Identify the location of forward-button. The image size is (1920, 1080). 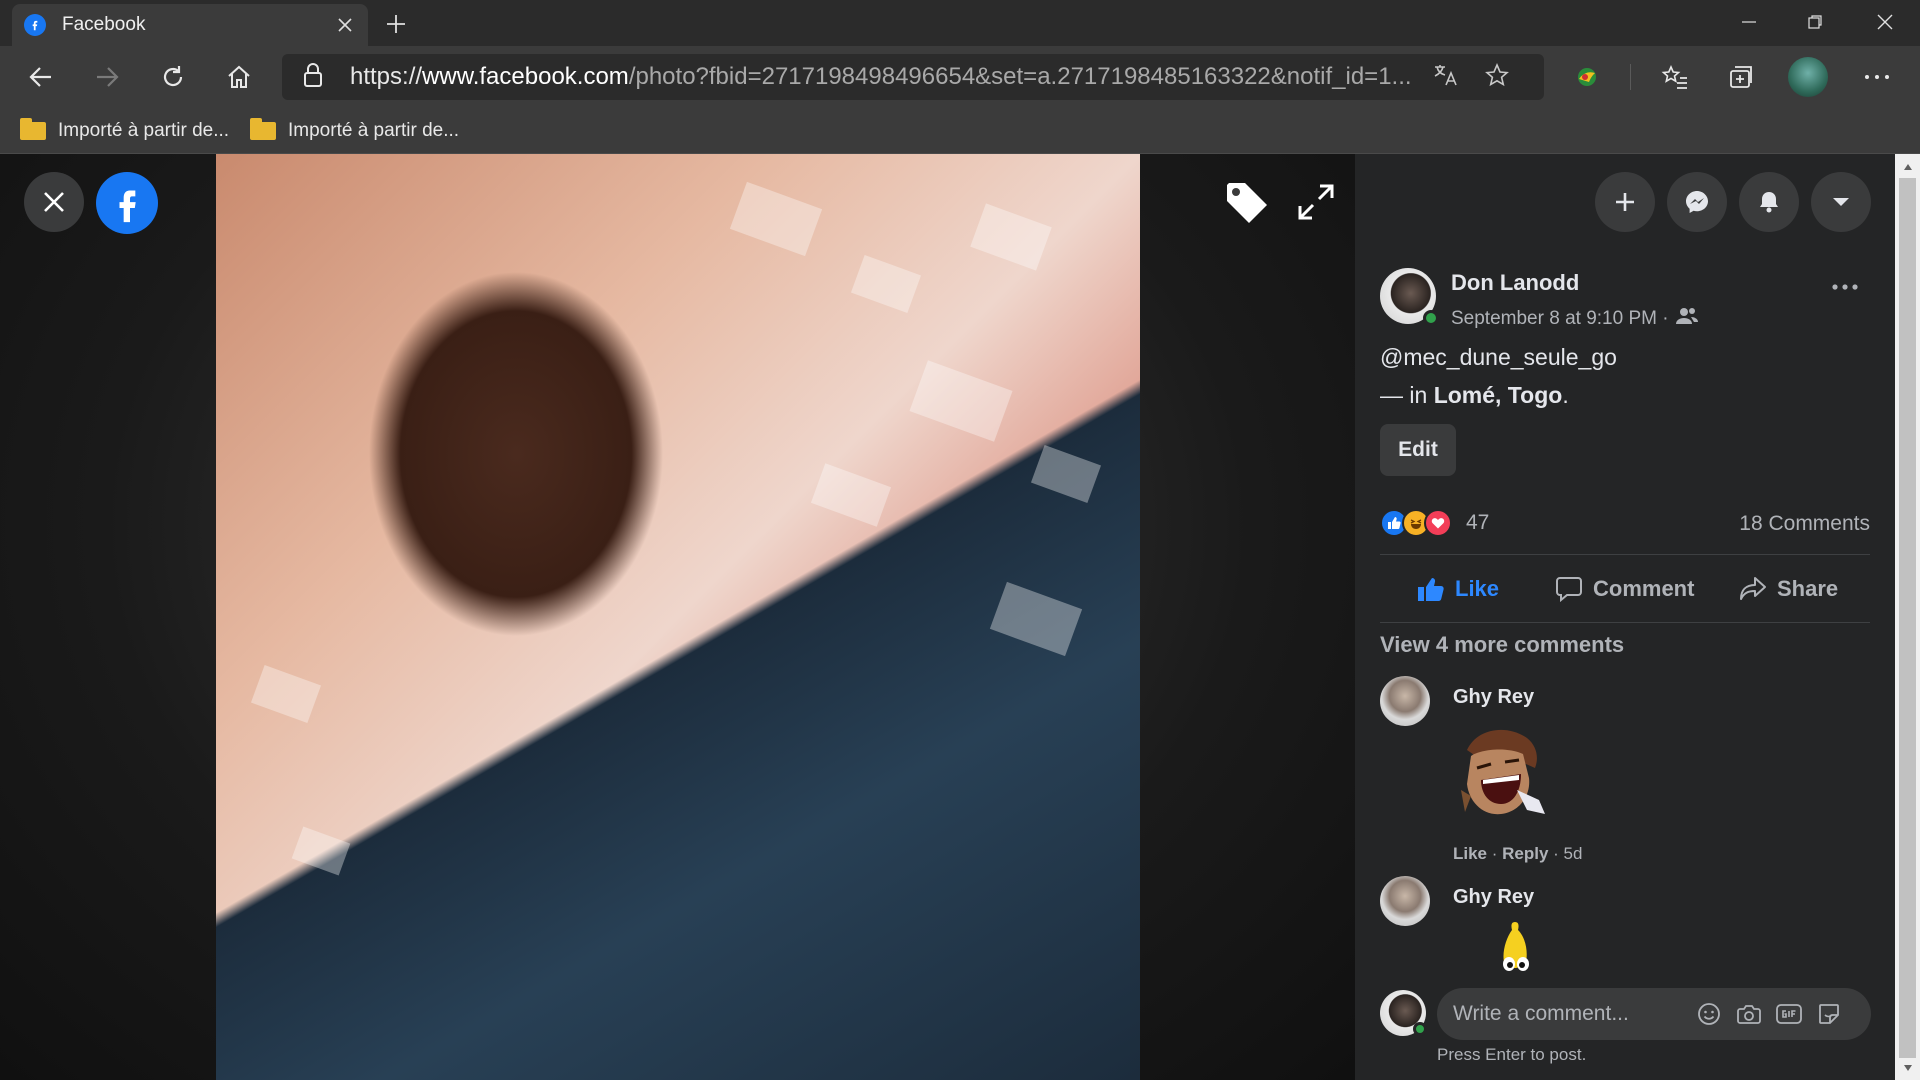
(107, 77).